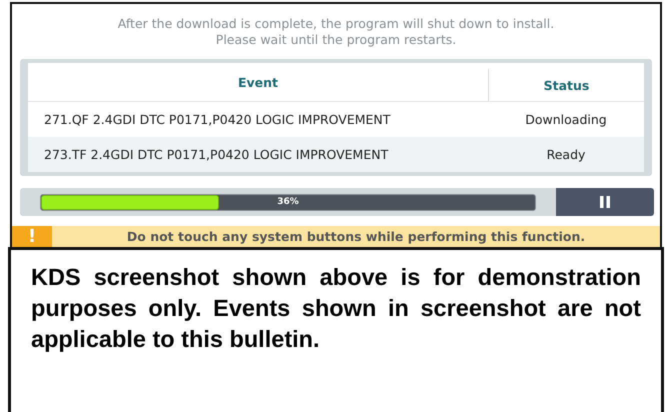 This screenshot has width=672, height=412. Describe the element at coordinates (566, 120) in the screenshot. I see `status-cell-text: Downloading` at that location.